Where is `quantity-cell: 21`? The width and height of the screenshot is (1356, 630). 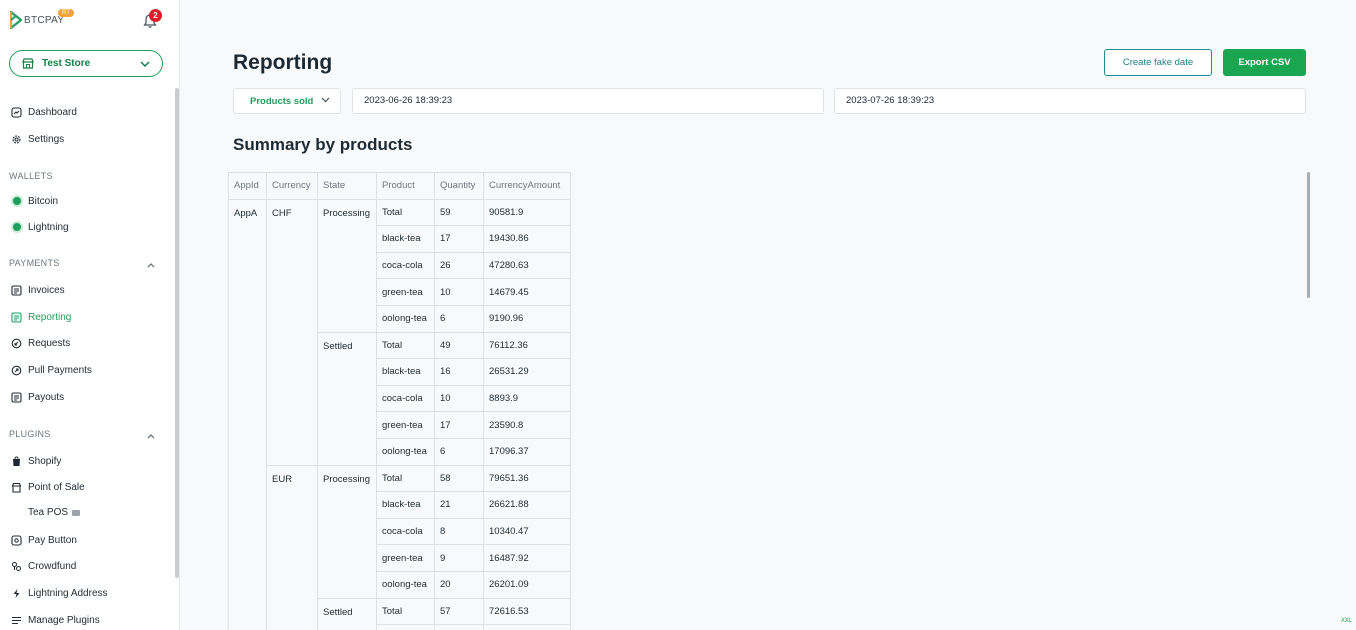
quantity-cell: 21 is located at coordinates (459, 505).